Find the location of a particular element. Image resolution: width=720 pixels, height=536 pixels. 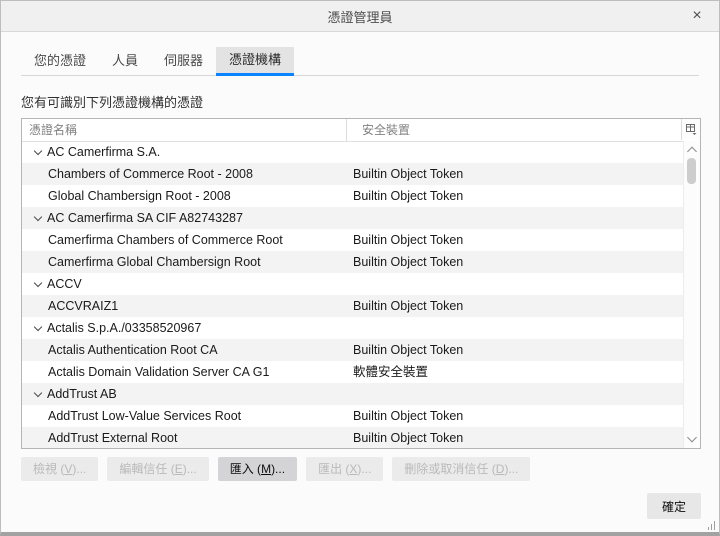

security-device: 軟體安全裝置 is located at coordinates (391, 372).